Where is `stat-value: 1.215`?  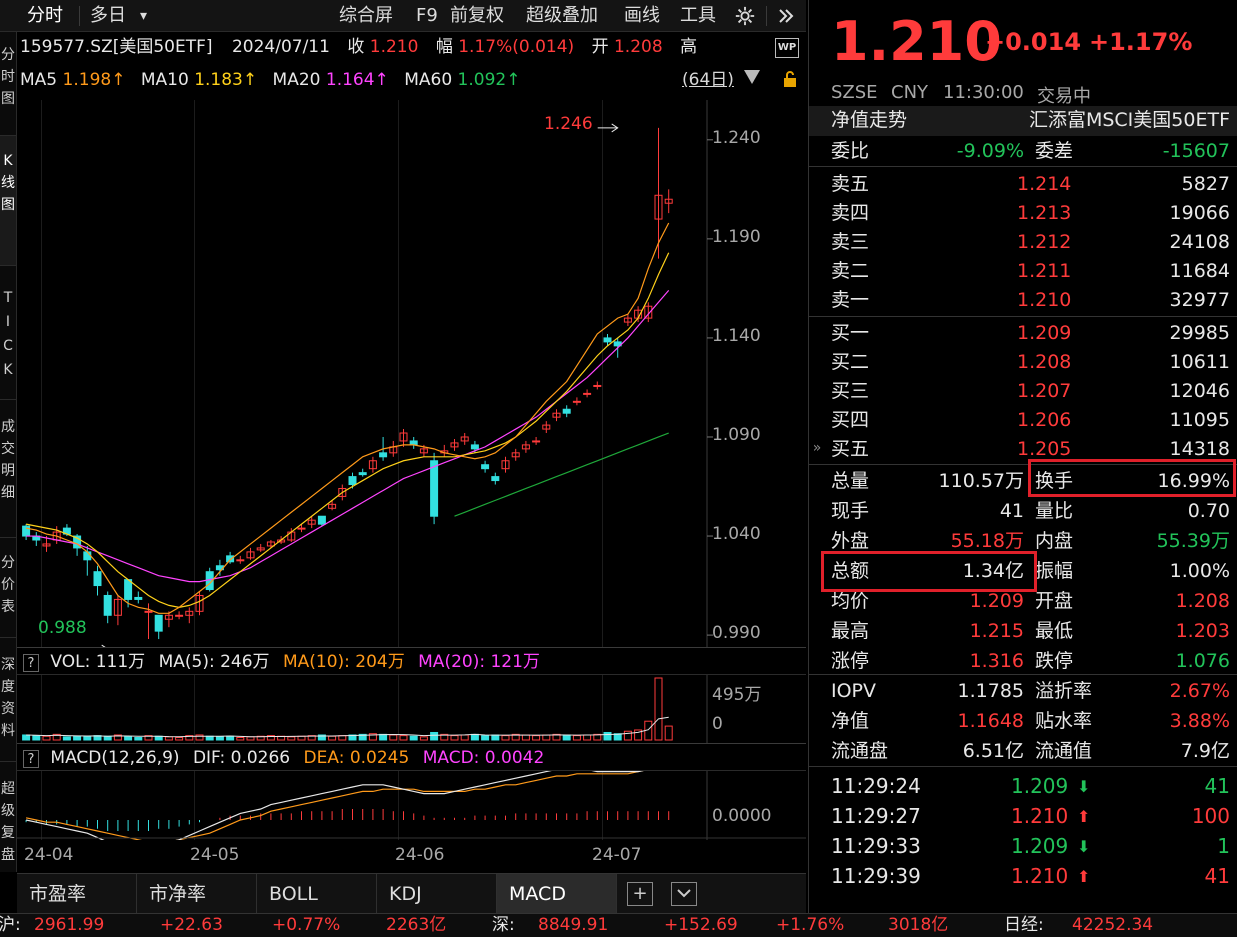 stat-value: 1.215 is located at coordinates (996, 631).